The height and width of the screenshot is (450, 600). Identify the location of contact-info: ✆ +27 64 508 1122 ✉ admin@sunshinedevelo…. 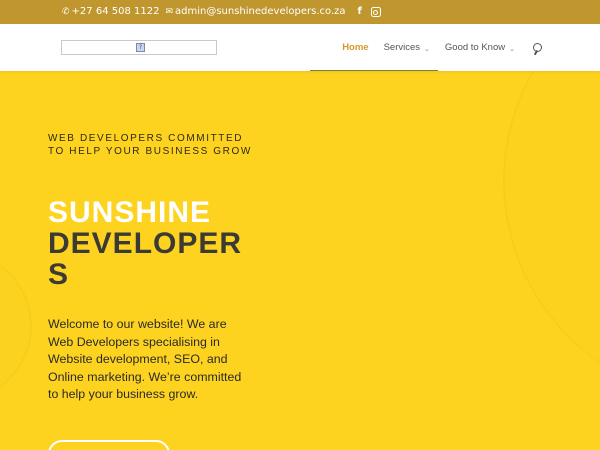
(221, 12).